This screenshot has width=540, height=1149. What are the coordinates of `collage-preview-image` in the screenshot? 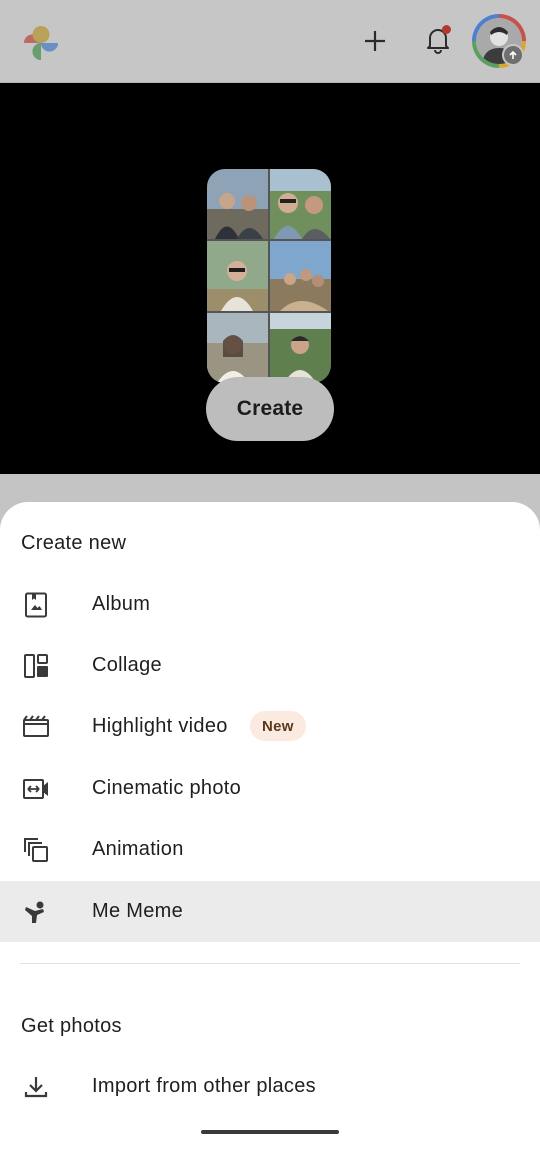 It's located at (269, 276).